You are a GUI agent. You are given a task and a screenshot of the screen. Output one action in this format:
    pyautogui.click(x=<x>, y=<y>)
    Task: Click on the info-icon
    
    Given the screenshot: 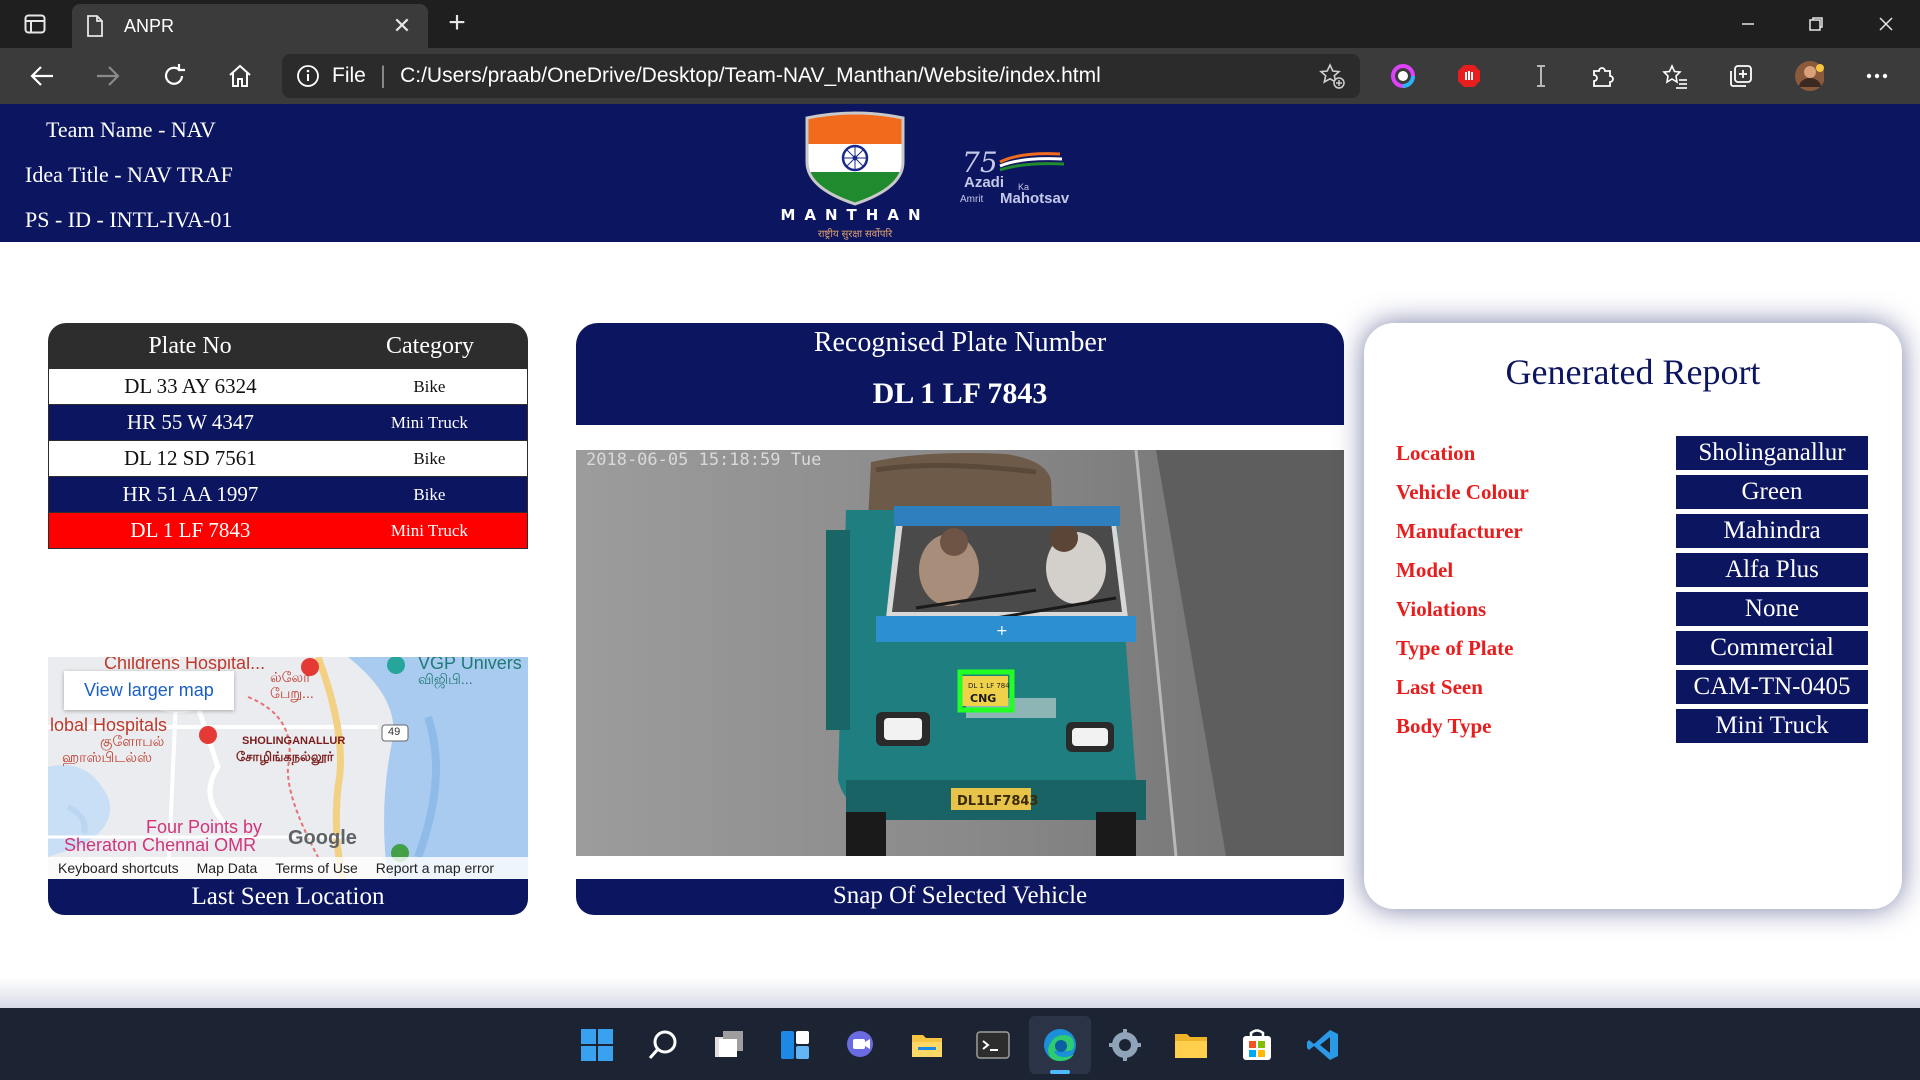 What is the action you would take?
    pyautogui.click(x=308, y=76)
    